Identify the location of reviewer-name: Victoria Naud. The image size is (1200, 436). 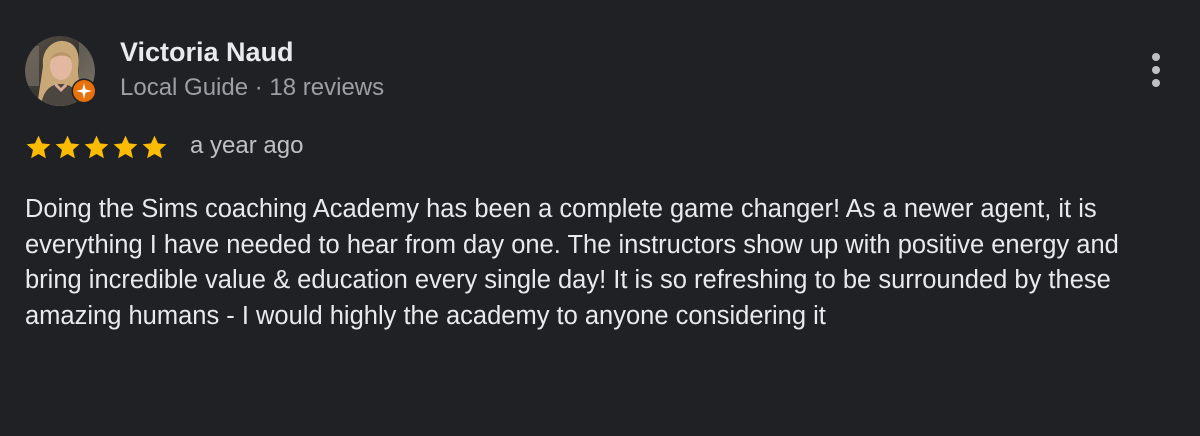
(207, 52).